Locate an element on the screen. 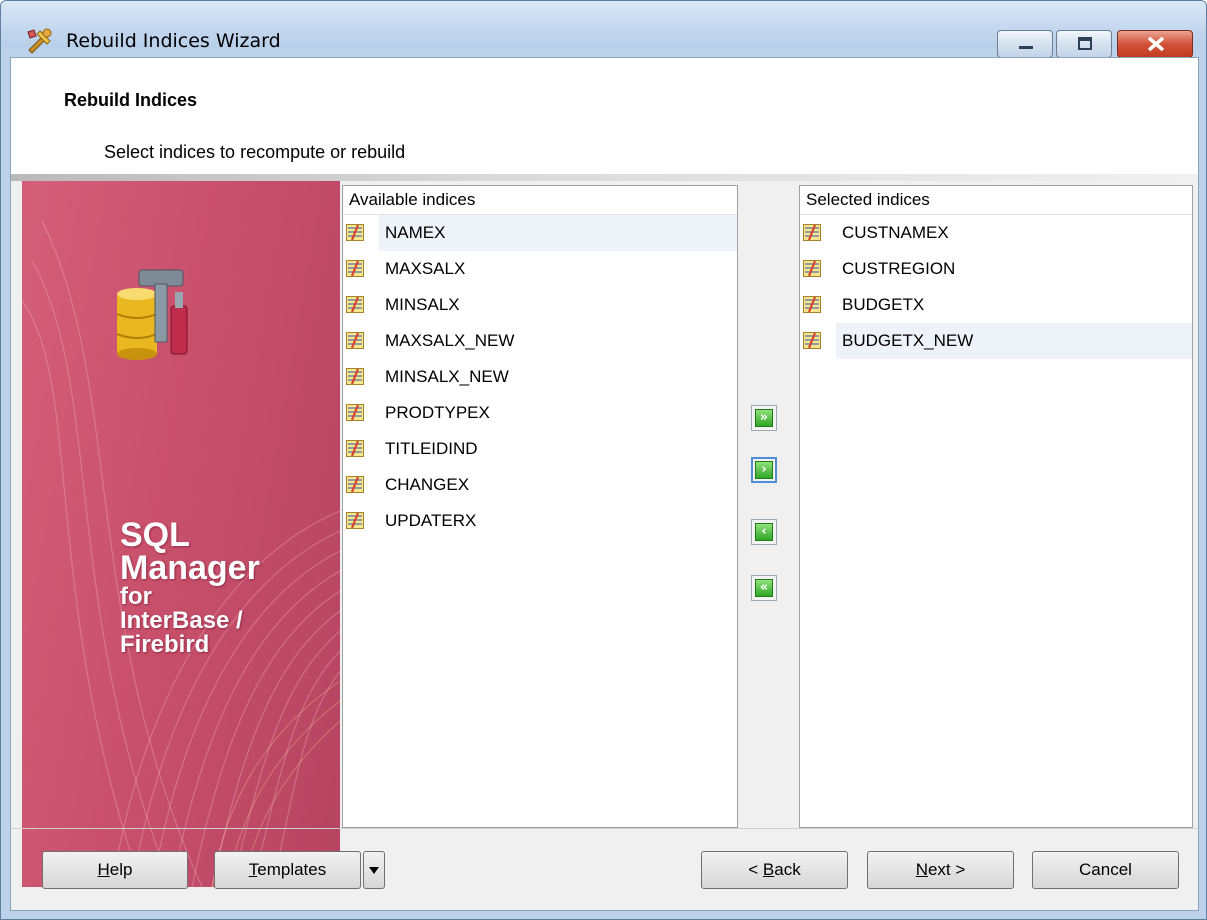 The height and width of the screenshot is (920, 1207). window-title: Rebuild Indices Wizard is located at coordinates (173, 41).